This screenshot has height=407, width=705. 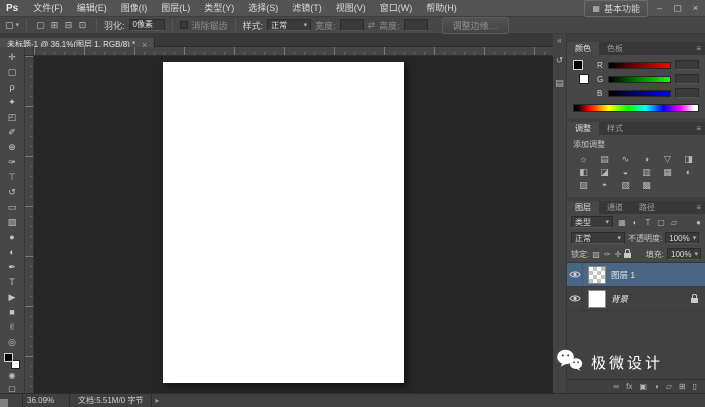 What do you see at coordinates (659, 8) in the screenshot?
I see `minimize-button: –` at bounding box center [659, 8].